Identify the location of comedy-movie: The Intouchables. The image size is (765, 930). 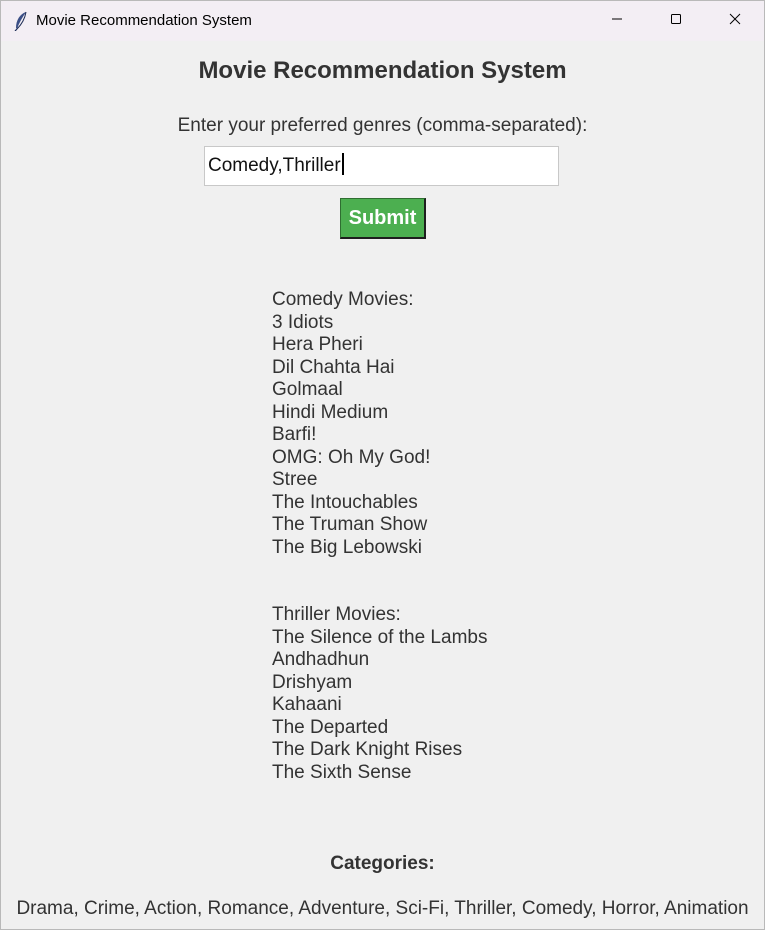
(345, 502).